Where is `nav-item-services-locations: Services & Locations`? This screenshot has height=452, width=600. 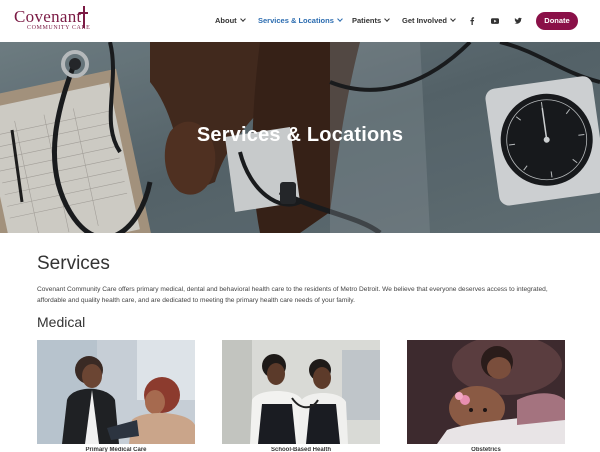
nav-item-services-locations: Services & Locations is located at coordinates (300, 21).